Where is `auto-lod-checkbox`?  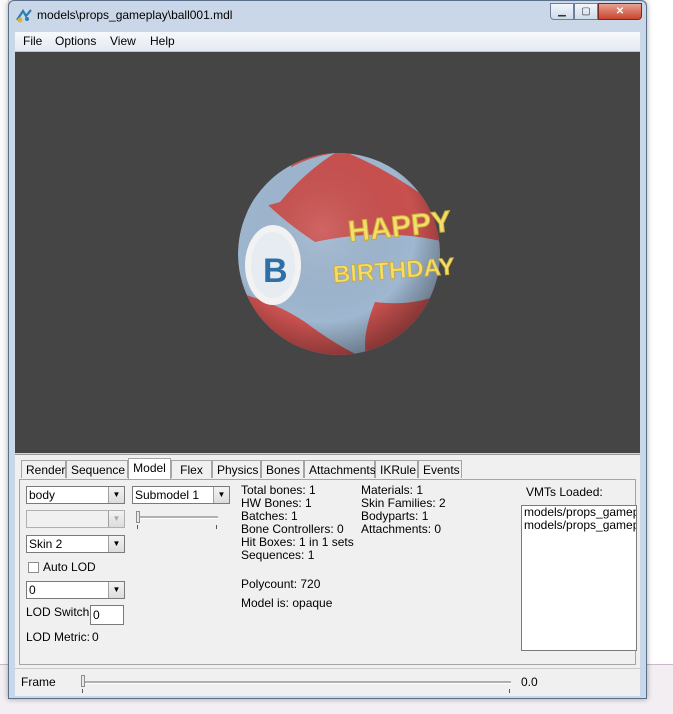
auto-lod-checkbox is located at coordinates (33, 567).